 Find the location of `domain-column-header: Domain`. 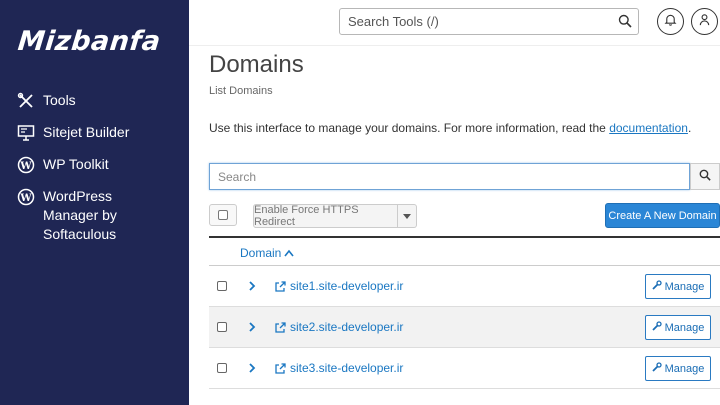

domain-column-header: Domain is located at coordinates (267, 253).